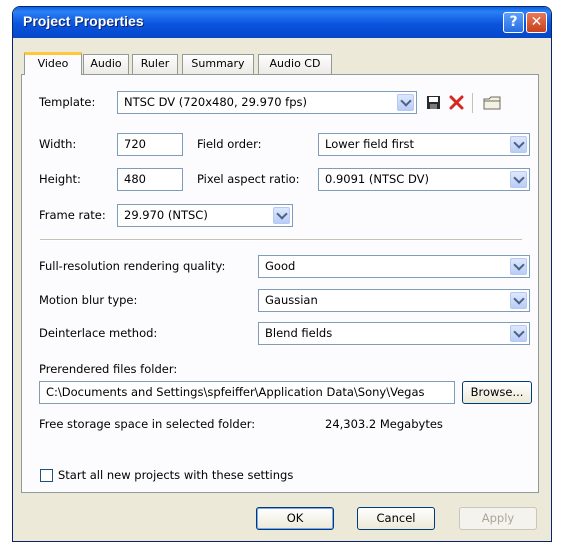 The height and width of the screenshot is (548, 565). I want to click on tab-audio: Audio, so click(106, 64).